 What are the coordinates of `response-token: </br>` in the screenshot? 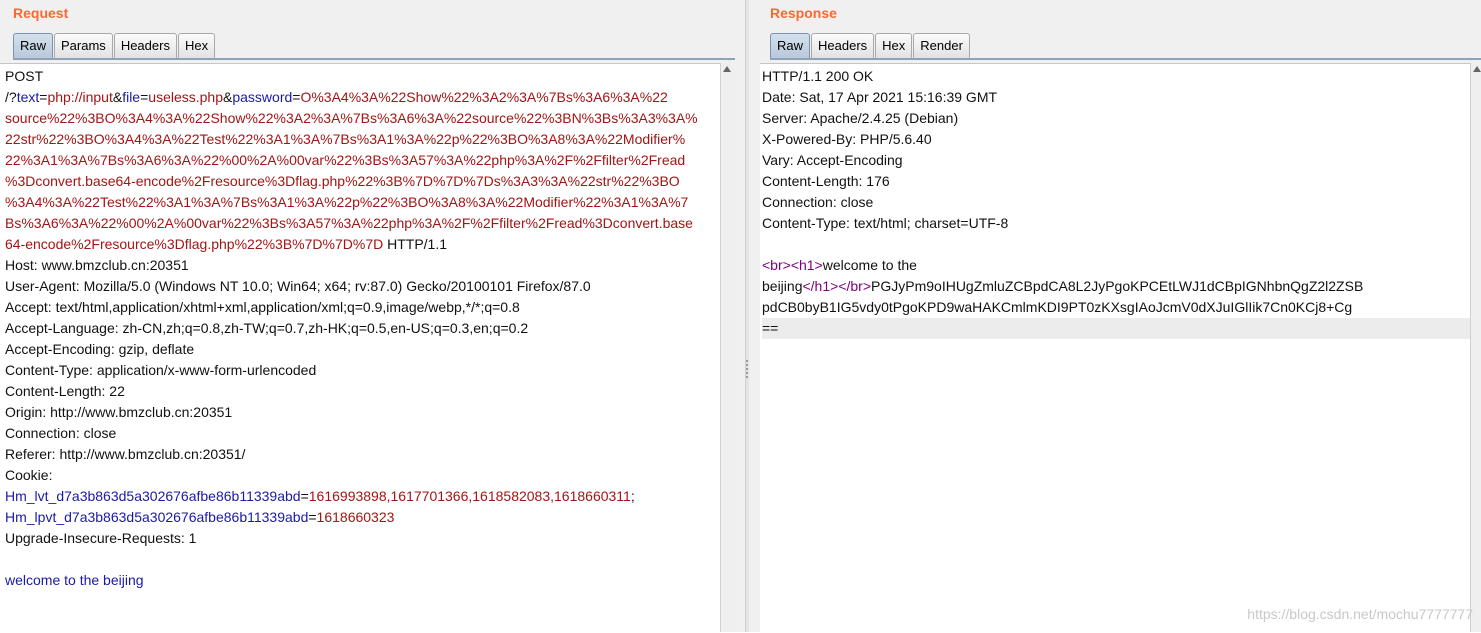 It's located at (855, 286).